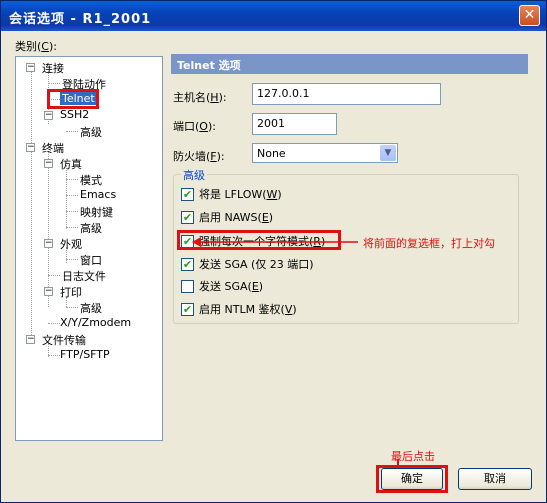 Image resolution: width=547 pixels, height=503 pixels. I want to click on tree-item-ssh2-advanced: 高级, so click(91, 132).